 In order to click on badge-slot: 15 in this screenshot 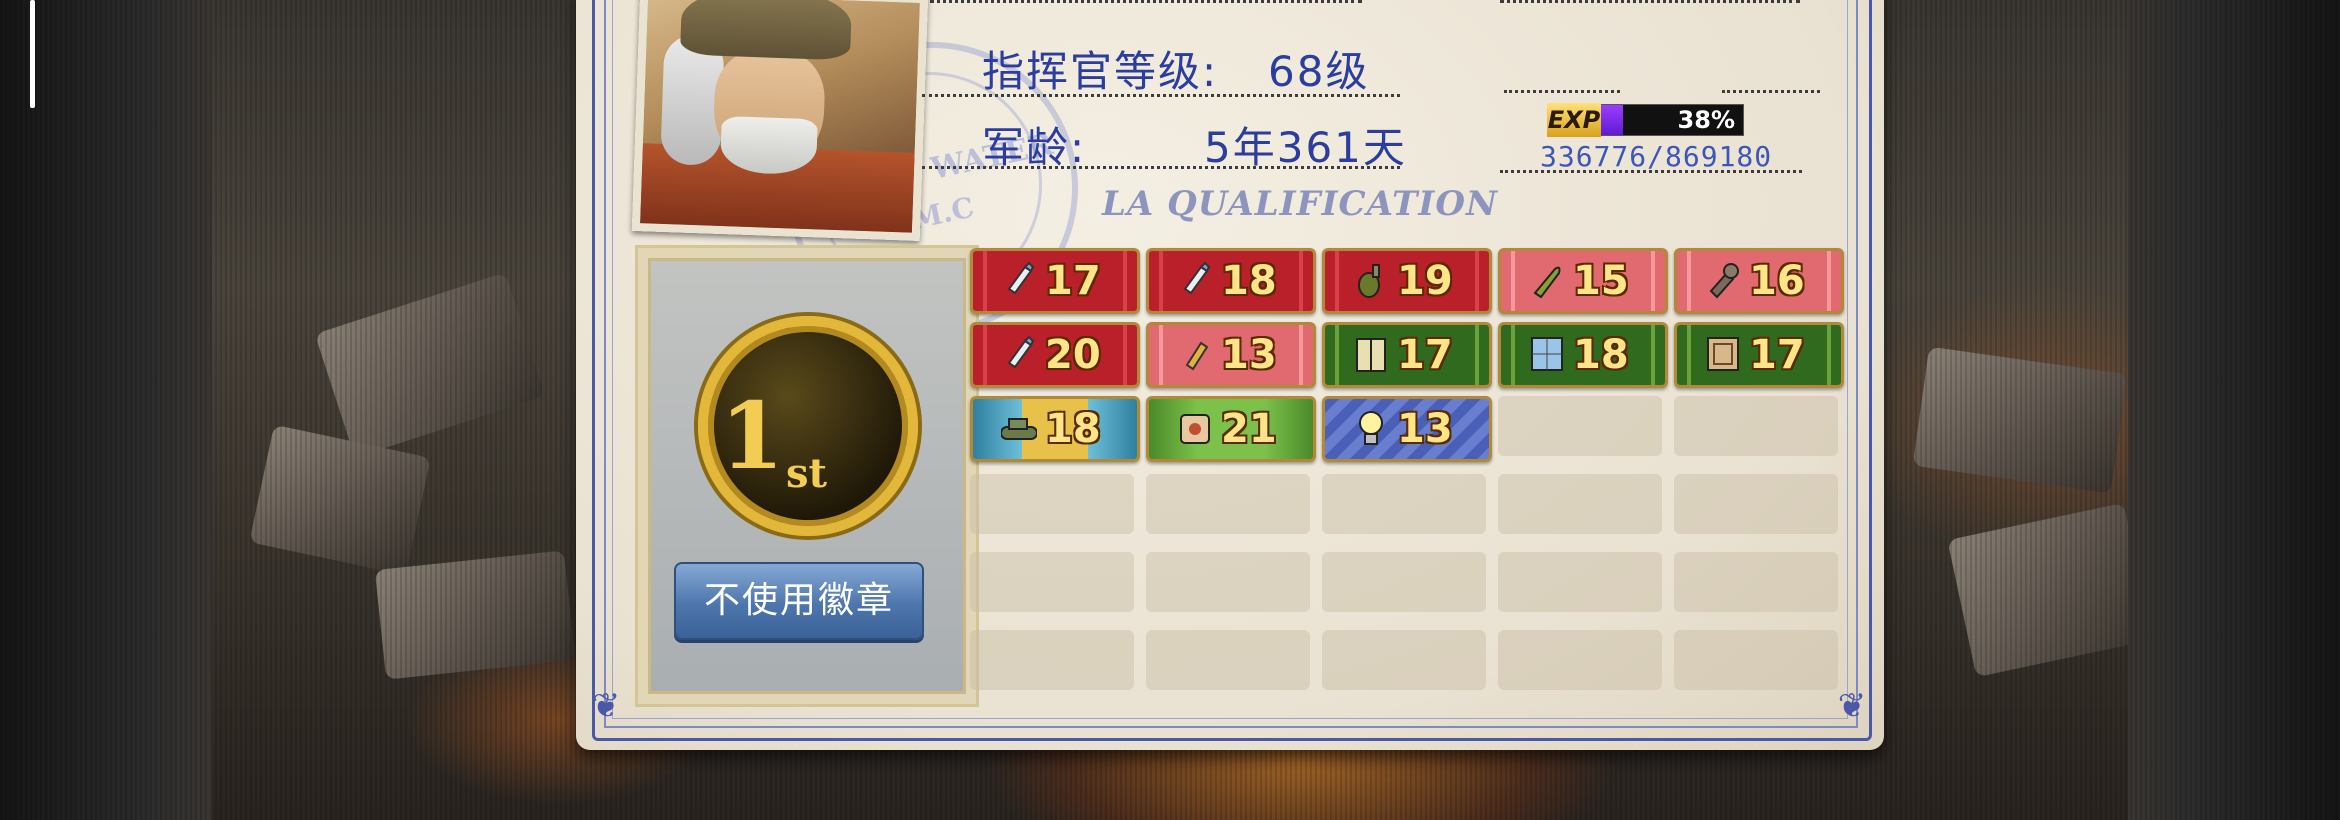, I will do `click(1583, 281)`.